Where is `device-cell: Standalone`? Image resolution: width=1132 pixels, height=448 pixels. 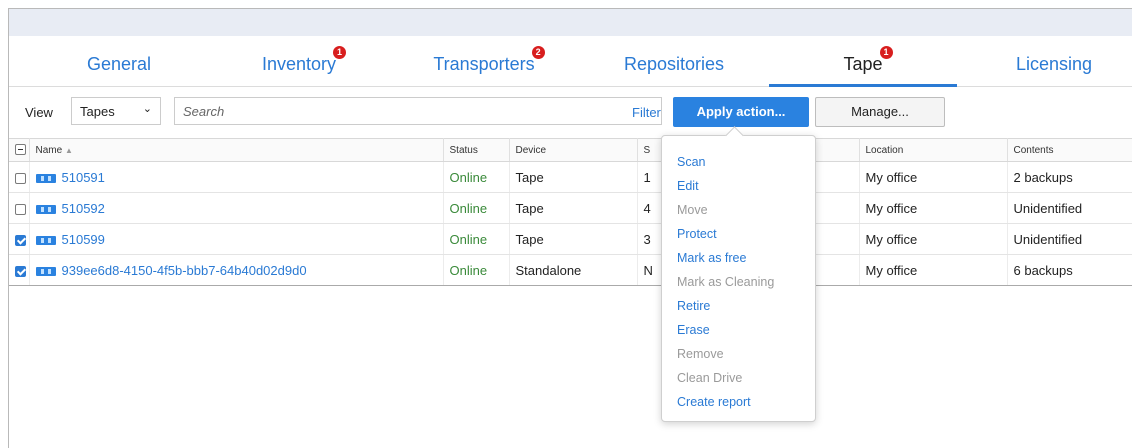 device-cell: Standalone is located at coordinates (573, 270).